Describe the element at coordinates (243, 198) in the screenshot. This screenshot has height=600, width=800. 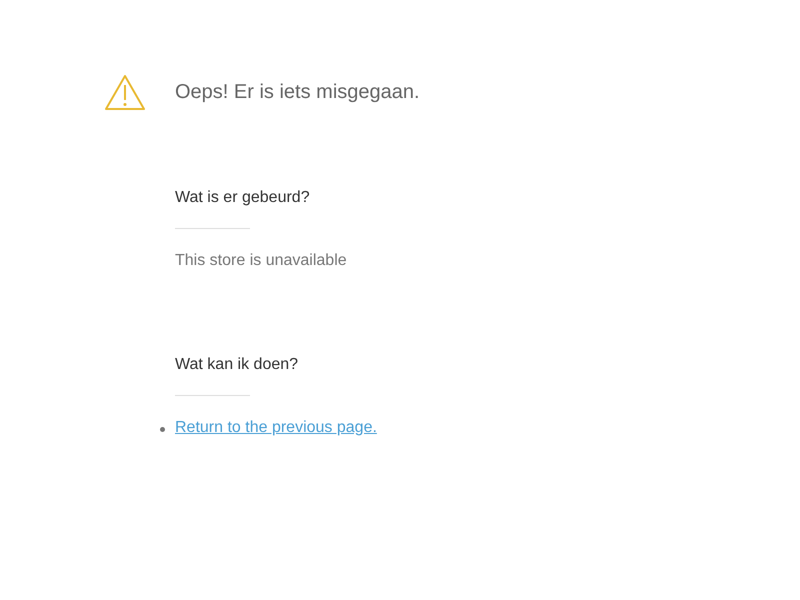
I see `section-heading: Wat is er gebeurd?` at that location.